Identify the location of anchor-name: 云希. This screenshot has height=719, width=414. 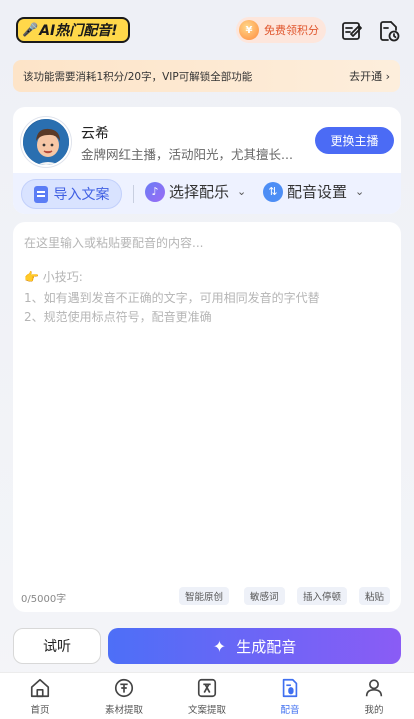
(95, 134).